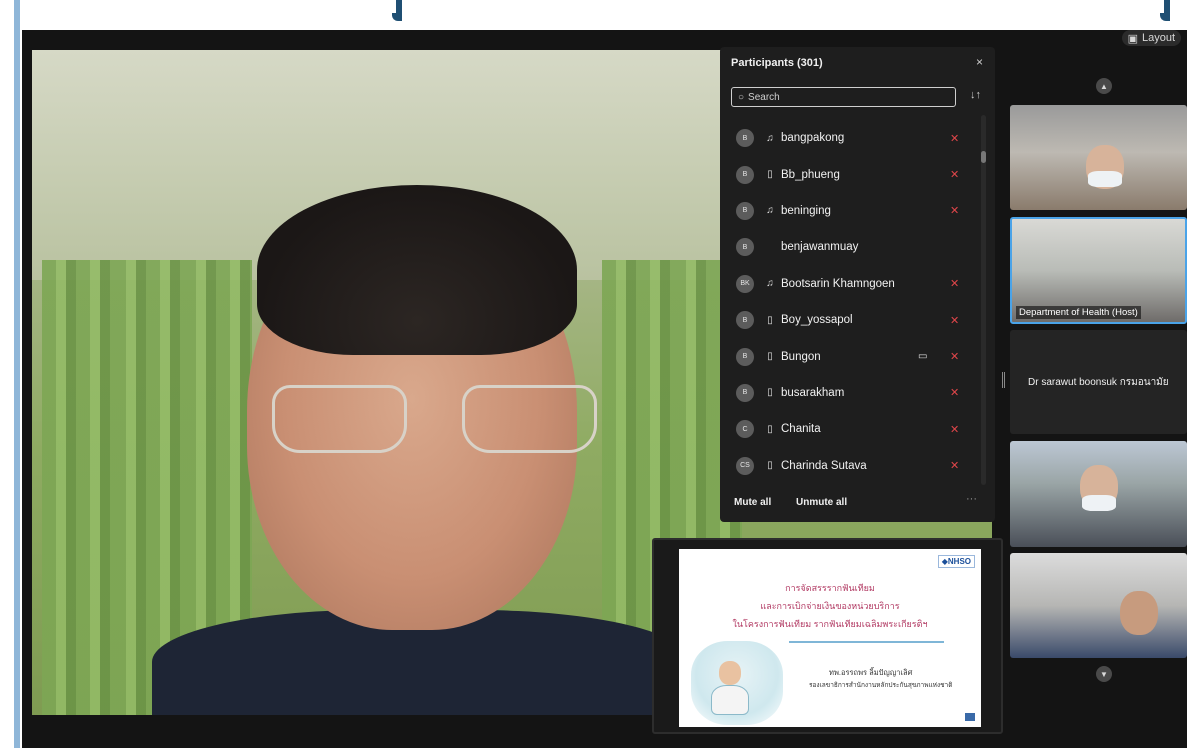 The image size is (1187, 748). Describe the element at coordinates (17, 374) in the screenshot. I see `left-frame-stripe` at that location.